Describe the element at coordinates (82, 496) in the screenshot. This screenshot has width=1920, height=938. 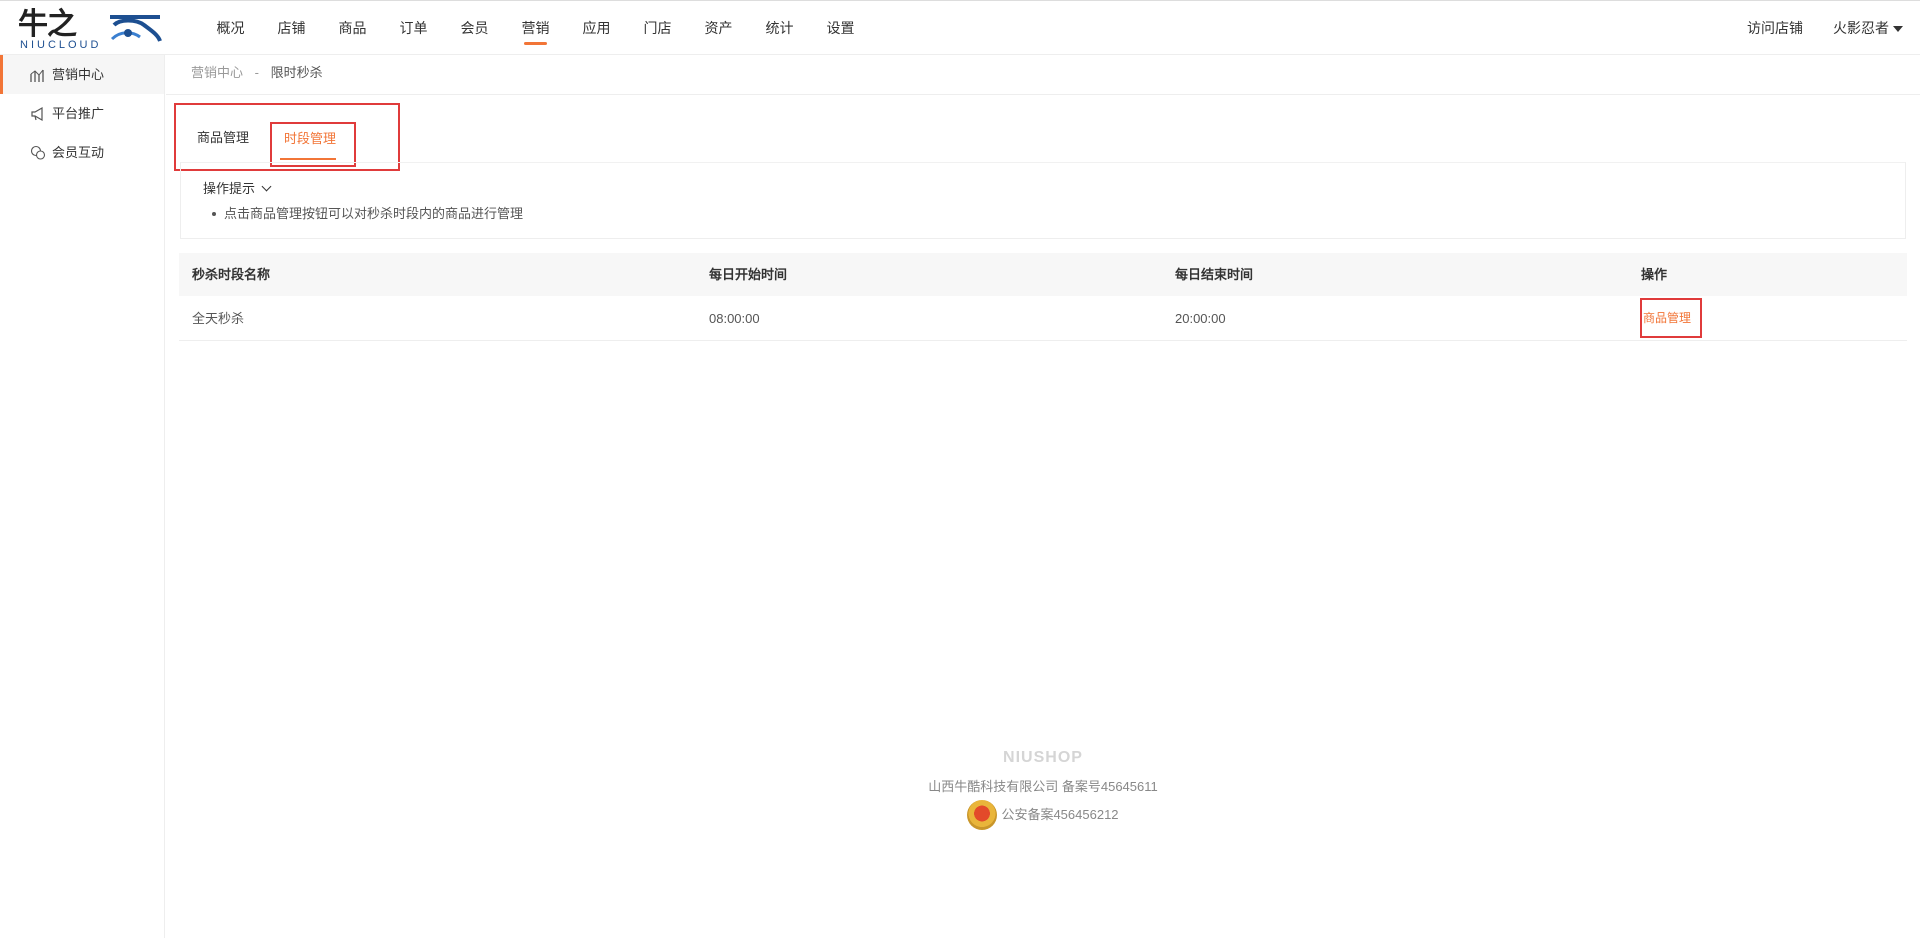
I see `sidebar: 营销中心 平台推广 会员互动` at that location.